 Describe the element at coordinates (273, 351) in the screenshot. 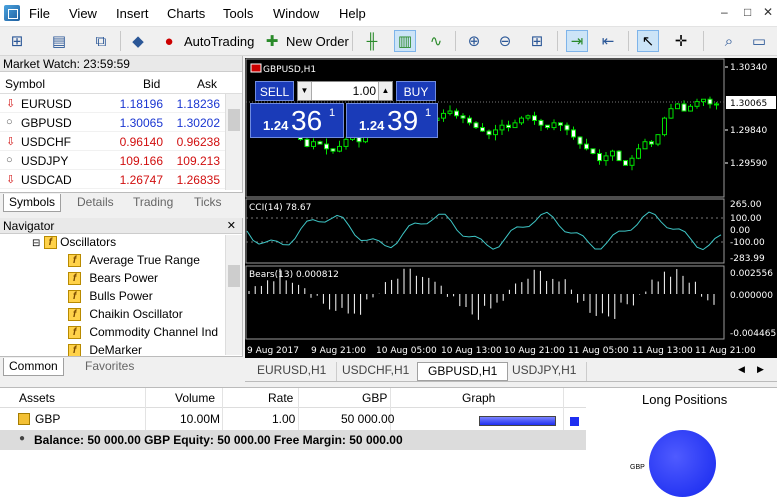

I see `time-axis-label: 9 Aug 2017` at that location.